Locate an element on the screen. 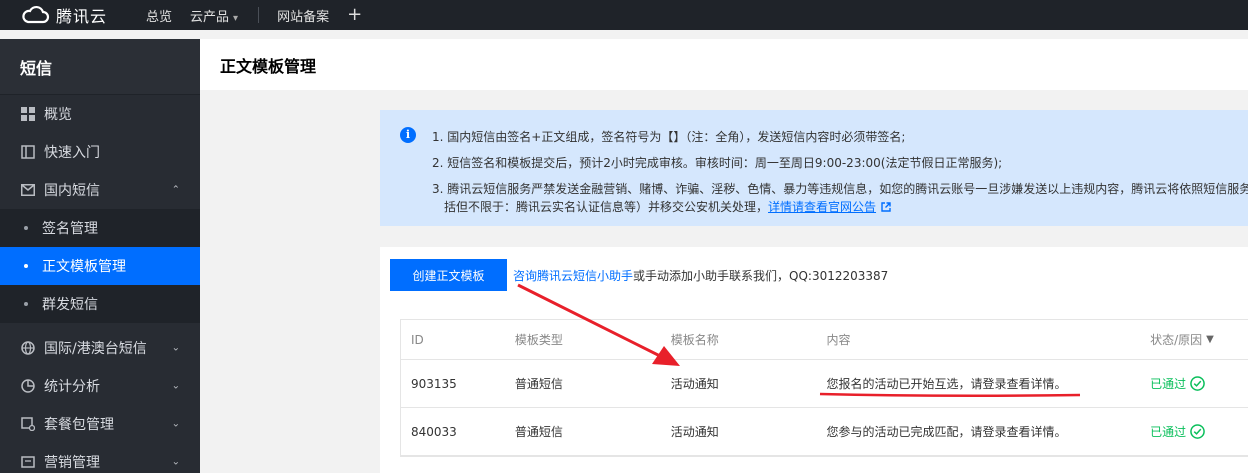 This screenshot has width=1248, height=473. sidebar-item-statistics: 统计分析 ⌄ is located at coordinates (100, 386).